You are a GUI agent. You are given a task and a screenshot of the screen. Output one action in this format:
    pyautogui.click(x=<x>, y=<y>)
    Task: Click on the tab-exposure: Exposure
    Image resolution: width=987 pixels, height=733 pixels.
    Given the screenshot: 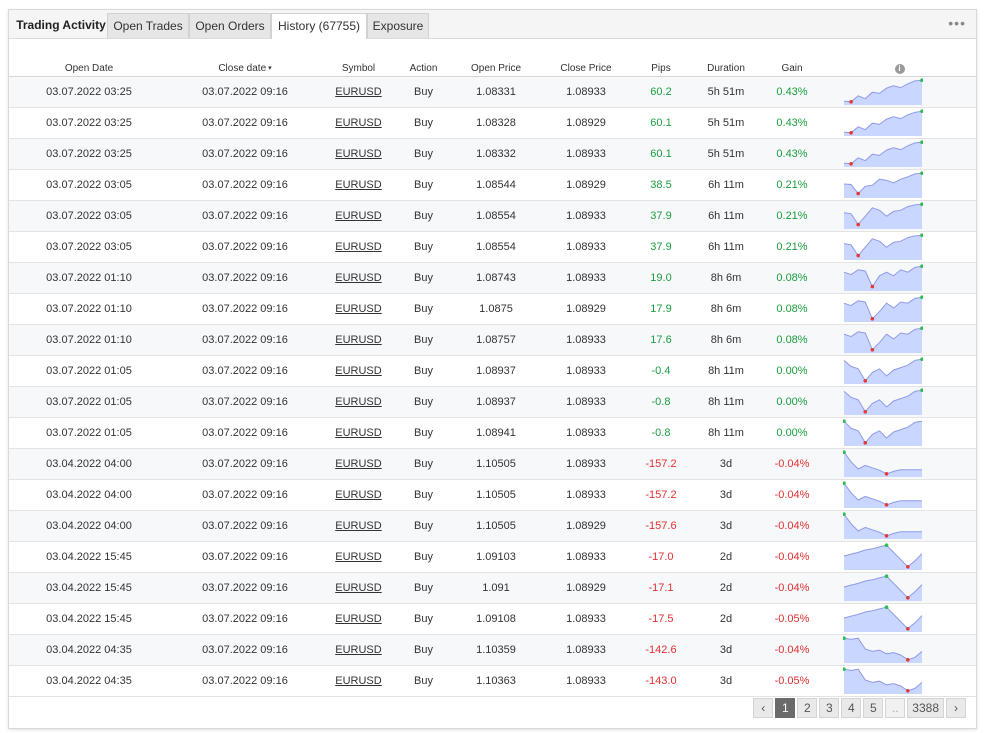 What is the action you would take?
    pyautogui.click(x=398, y=25)
    